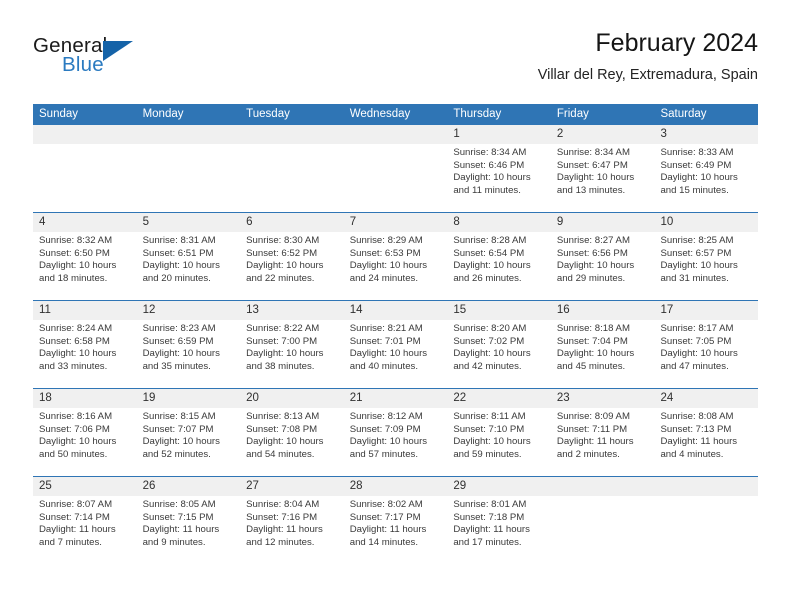  I want to click on sunrise-text: Sunrise: 8:20 AM, so click(490, 328).